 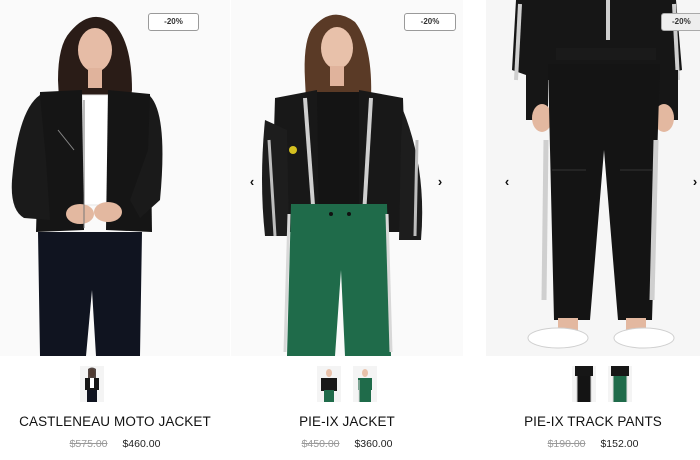 I want to click on original-price: $450.00, so click(x=320, y=444).